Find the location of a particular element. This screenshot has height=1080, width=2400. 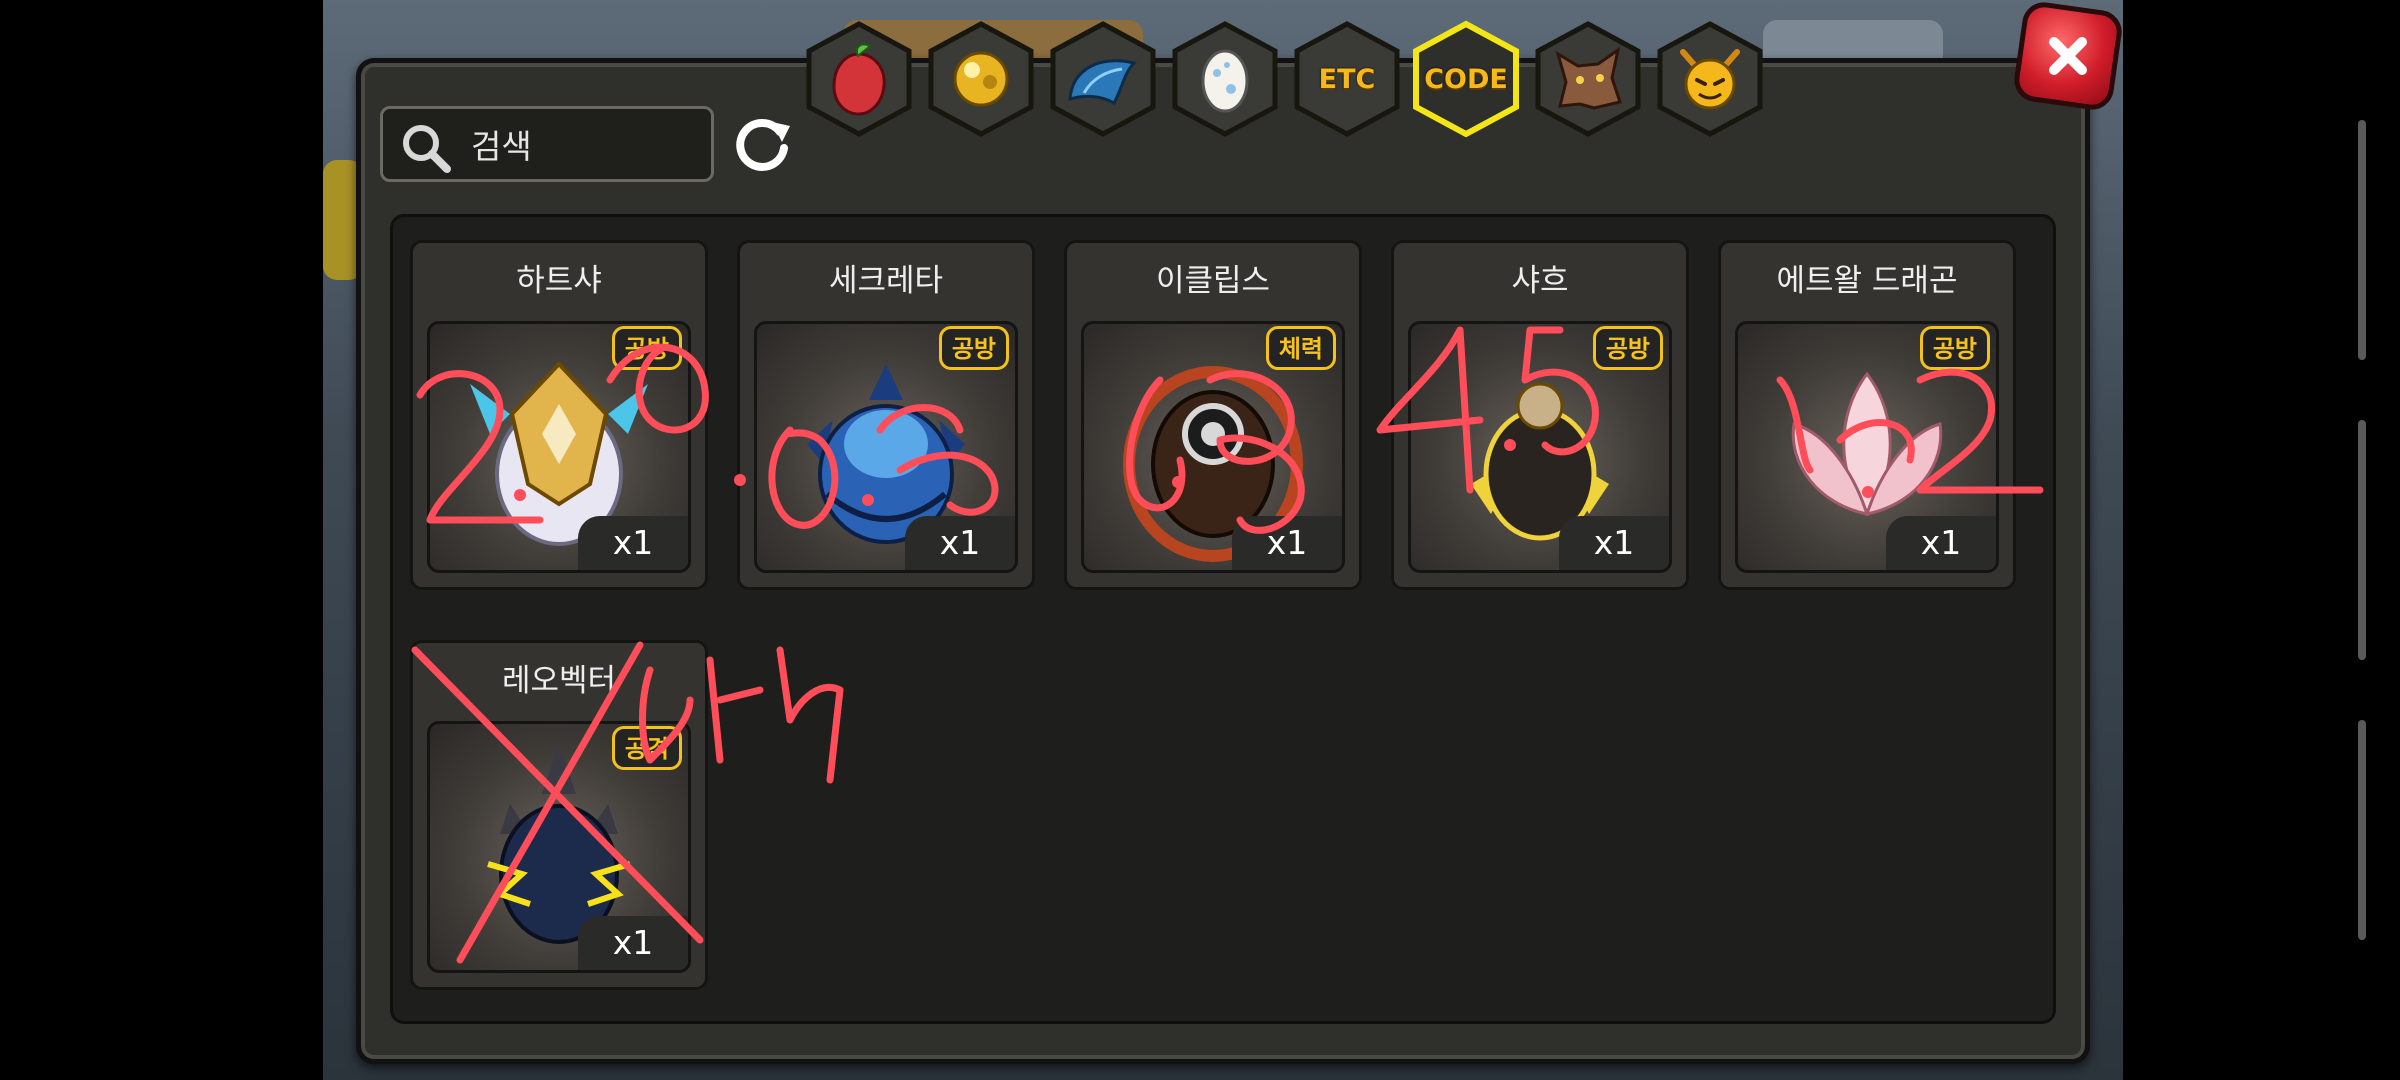

item-card: 에트왈 드래곤 공방 x1 is located at coordinates (1867, 415).